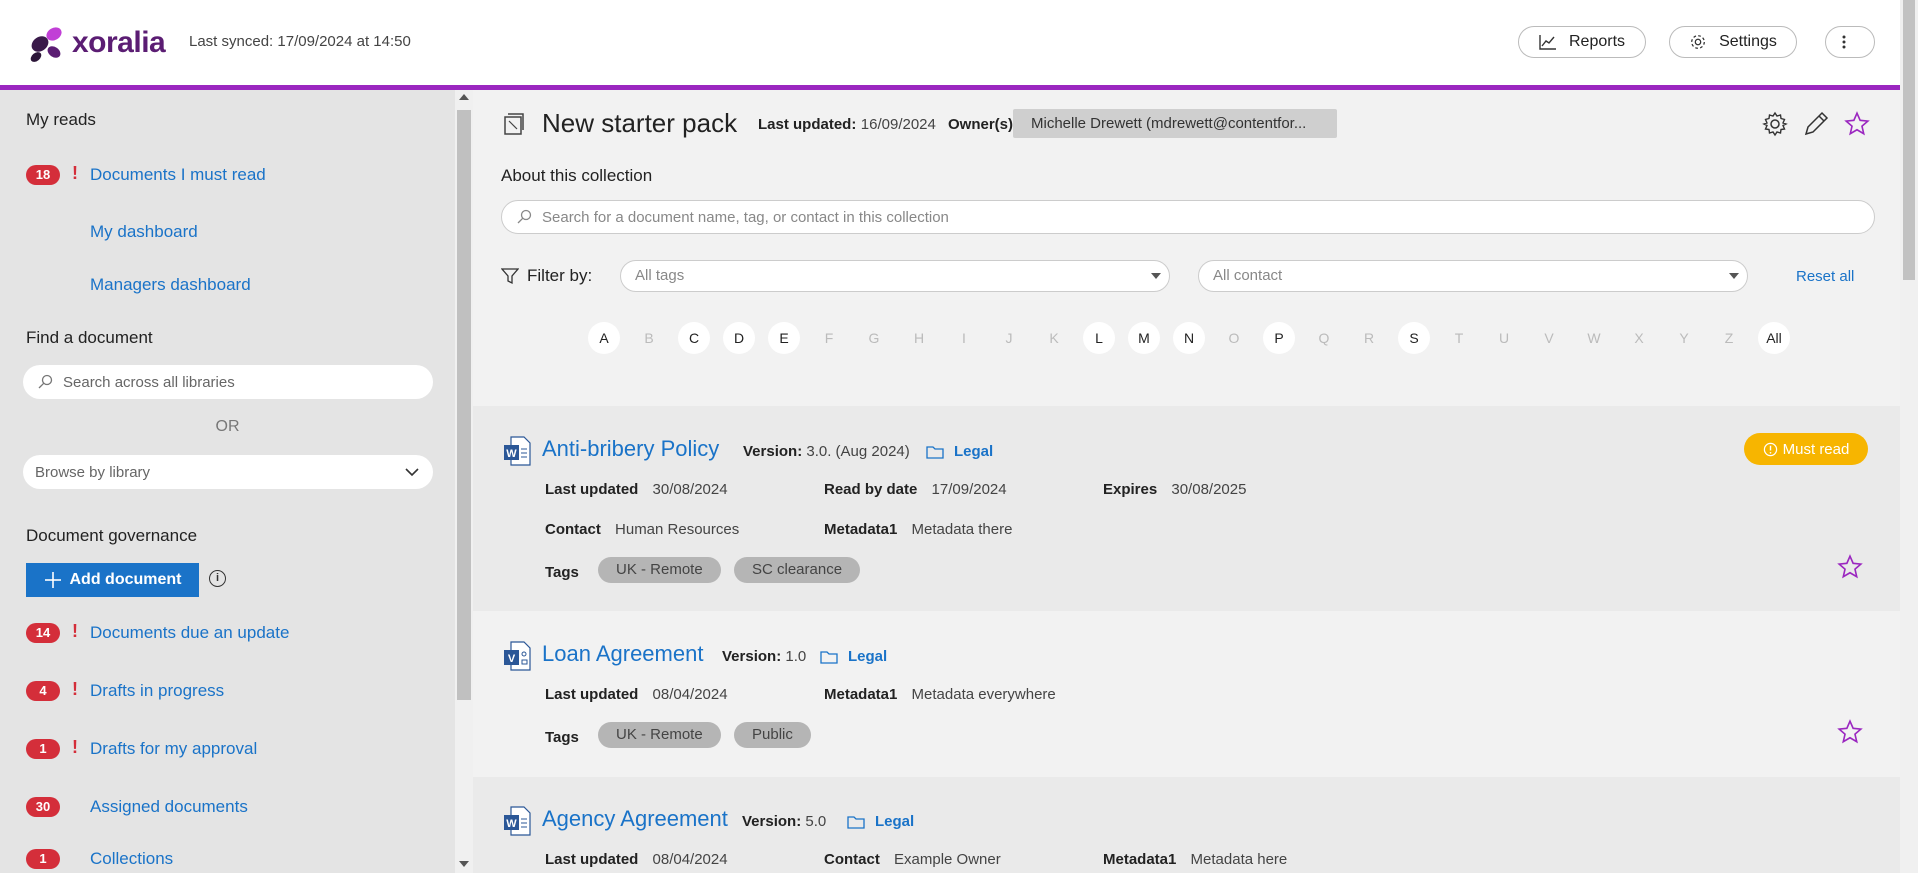 This screenshot has width=1918, height=873. What do you see at coordinates (1549, 338) in the screenshot?
I see `letter-filter-button: V` at bounding box center [1549, 338].